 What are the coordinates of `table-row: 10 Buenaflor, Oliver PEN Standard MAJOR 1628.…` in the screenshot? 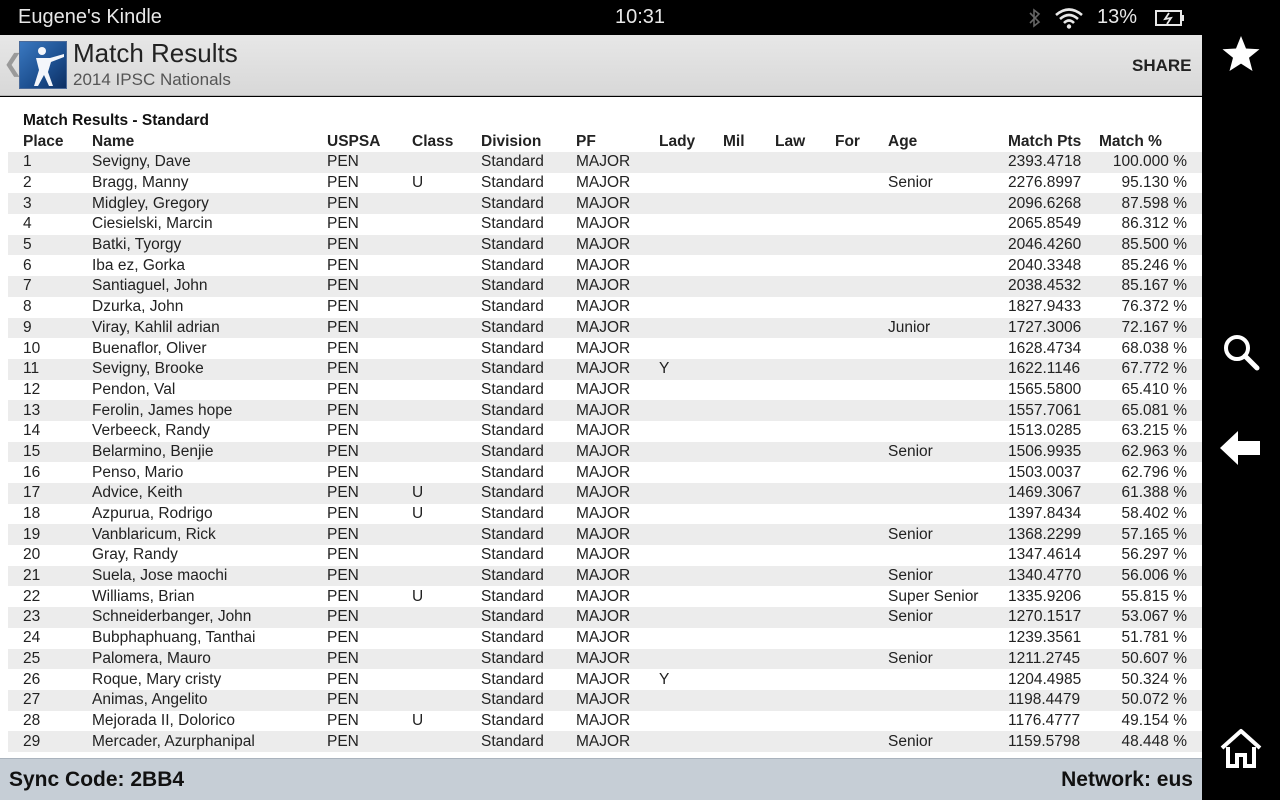 It's located at (605, 348).